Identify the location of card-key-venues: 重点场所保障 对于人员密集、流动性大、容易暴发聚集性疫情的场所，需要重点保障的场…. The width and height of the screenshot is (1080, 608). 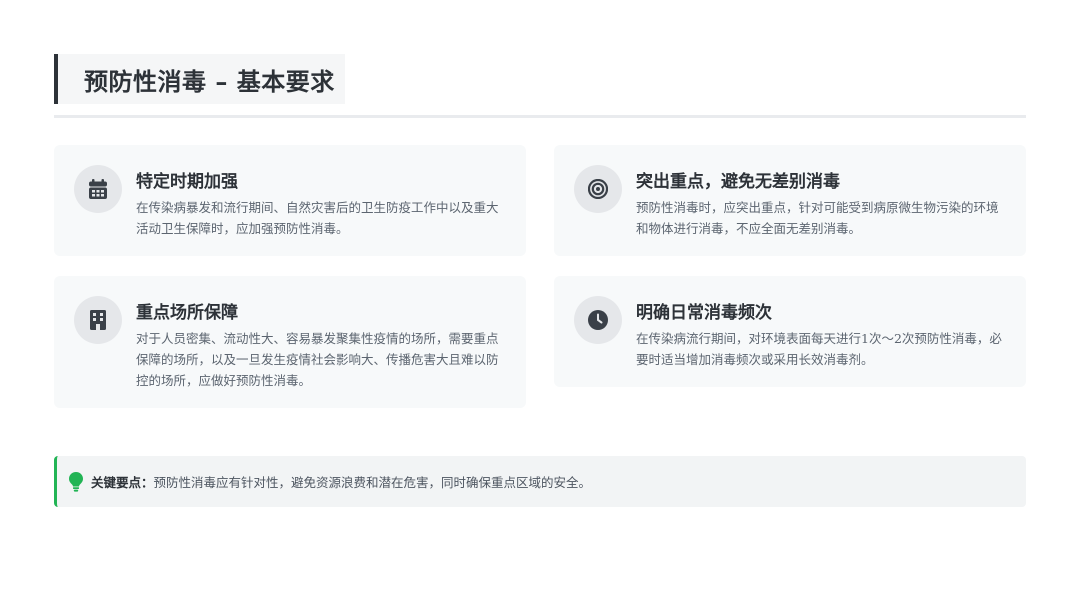
(290, 342).